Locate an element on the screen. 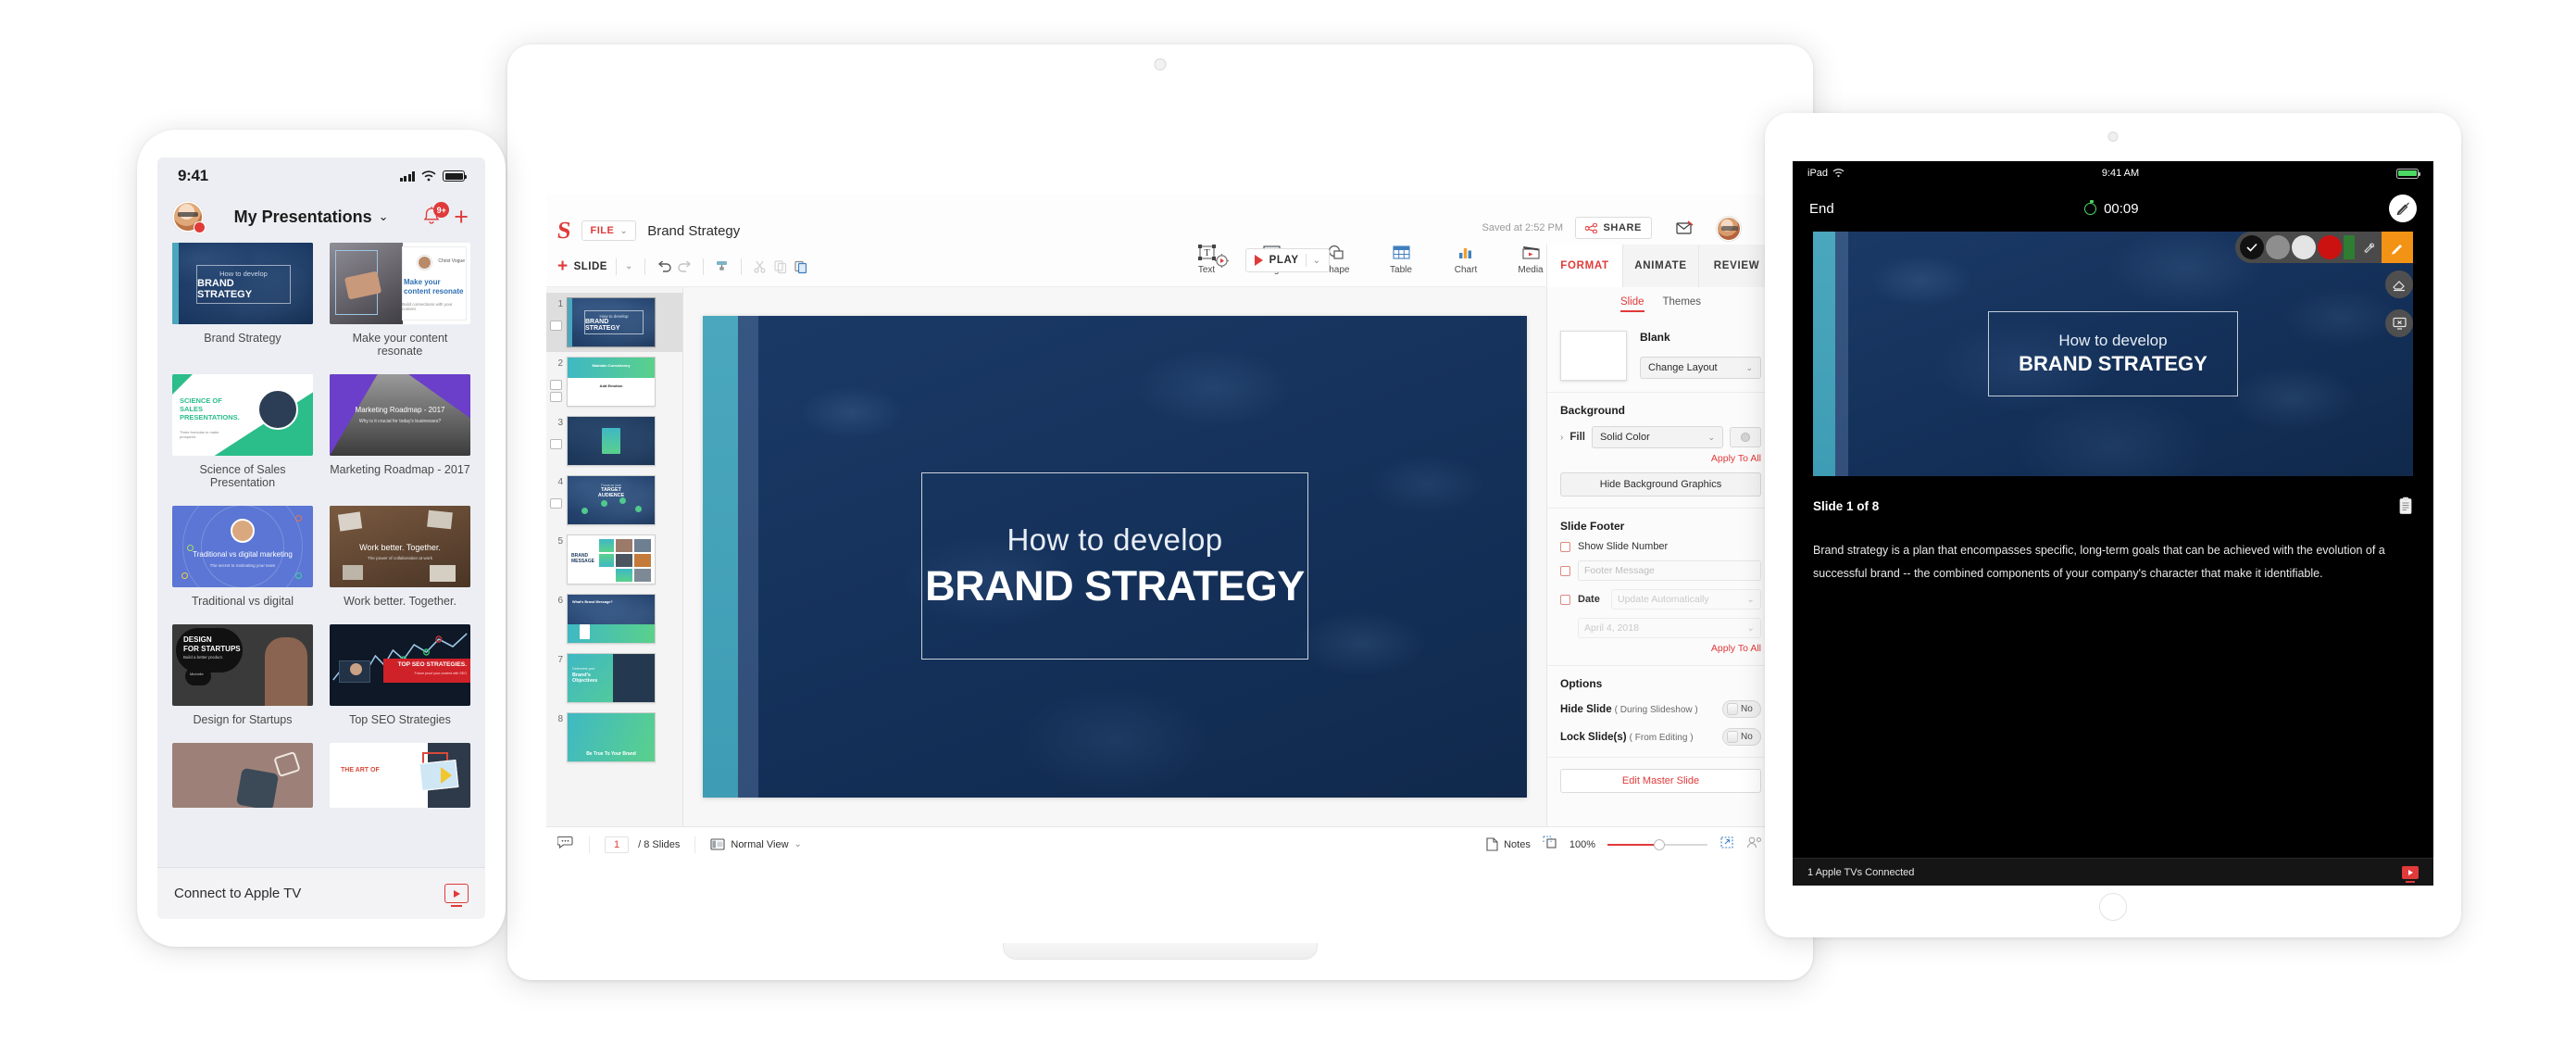 Image resolution: width=2576 pixels, height=1056 pixels. color-swatch-red is located at coordinates (2330, 247).